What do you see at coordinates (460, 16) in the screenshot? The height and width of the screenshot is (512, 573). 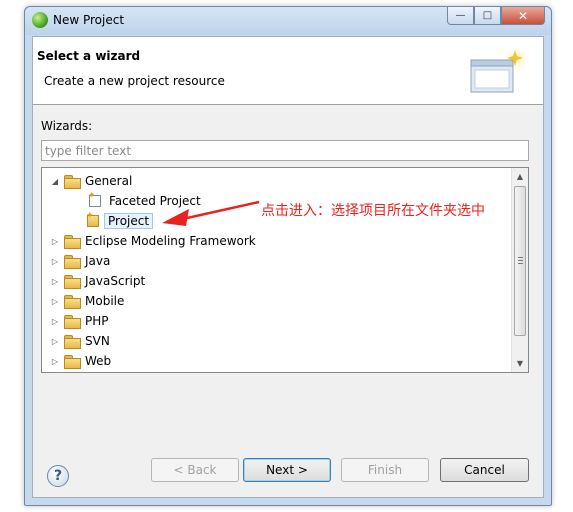 I see `minimize-button: —` at bounding box center [460, 16].